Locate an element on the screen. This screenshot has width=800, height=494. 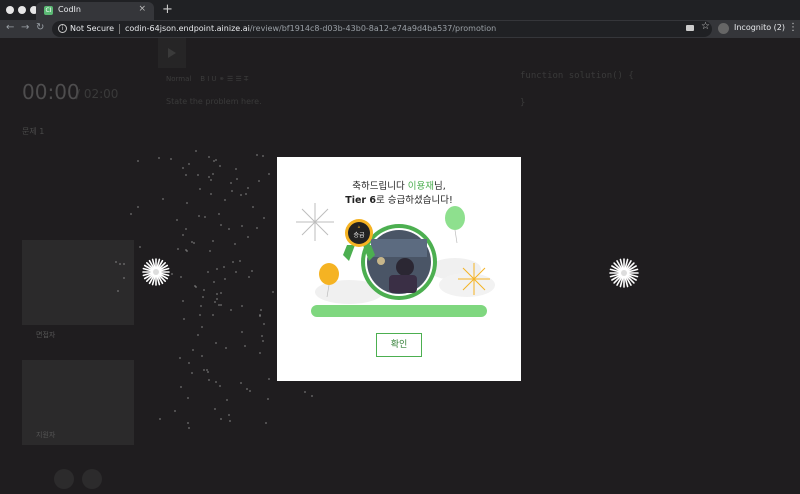
info-icon: i is located at coordinates (62, 28).